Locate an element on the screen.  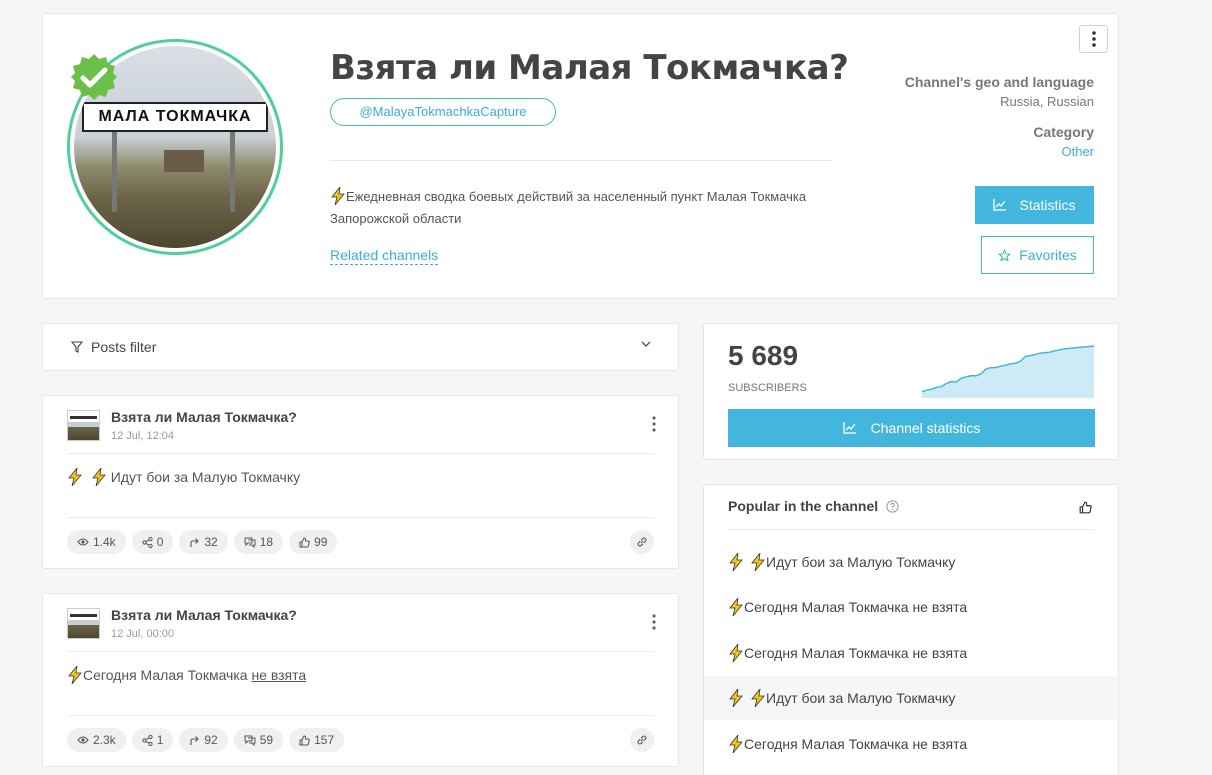
category-link: Other is located at coordinates (1077, 151).